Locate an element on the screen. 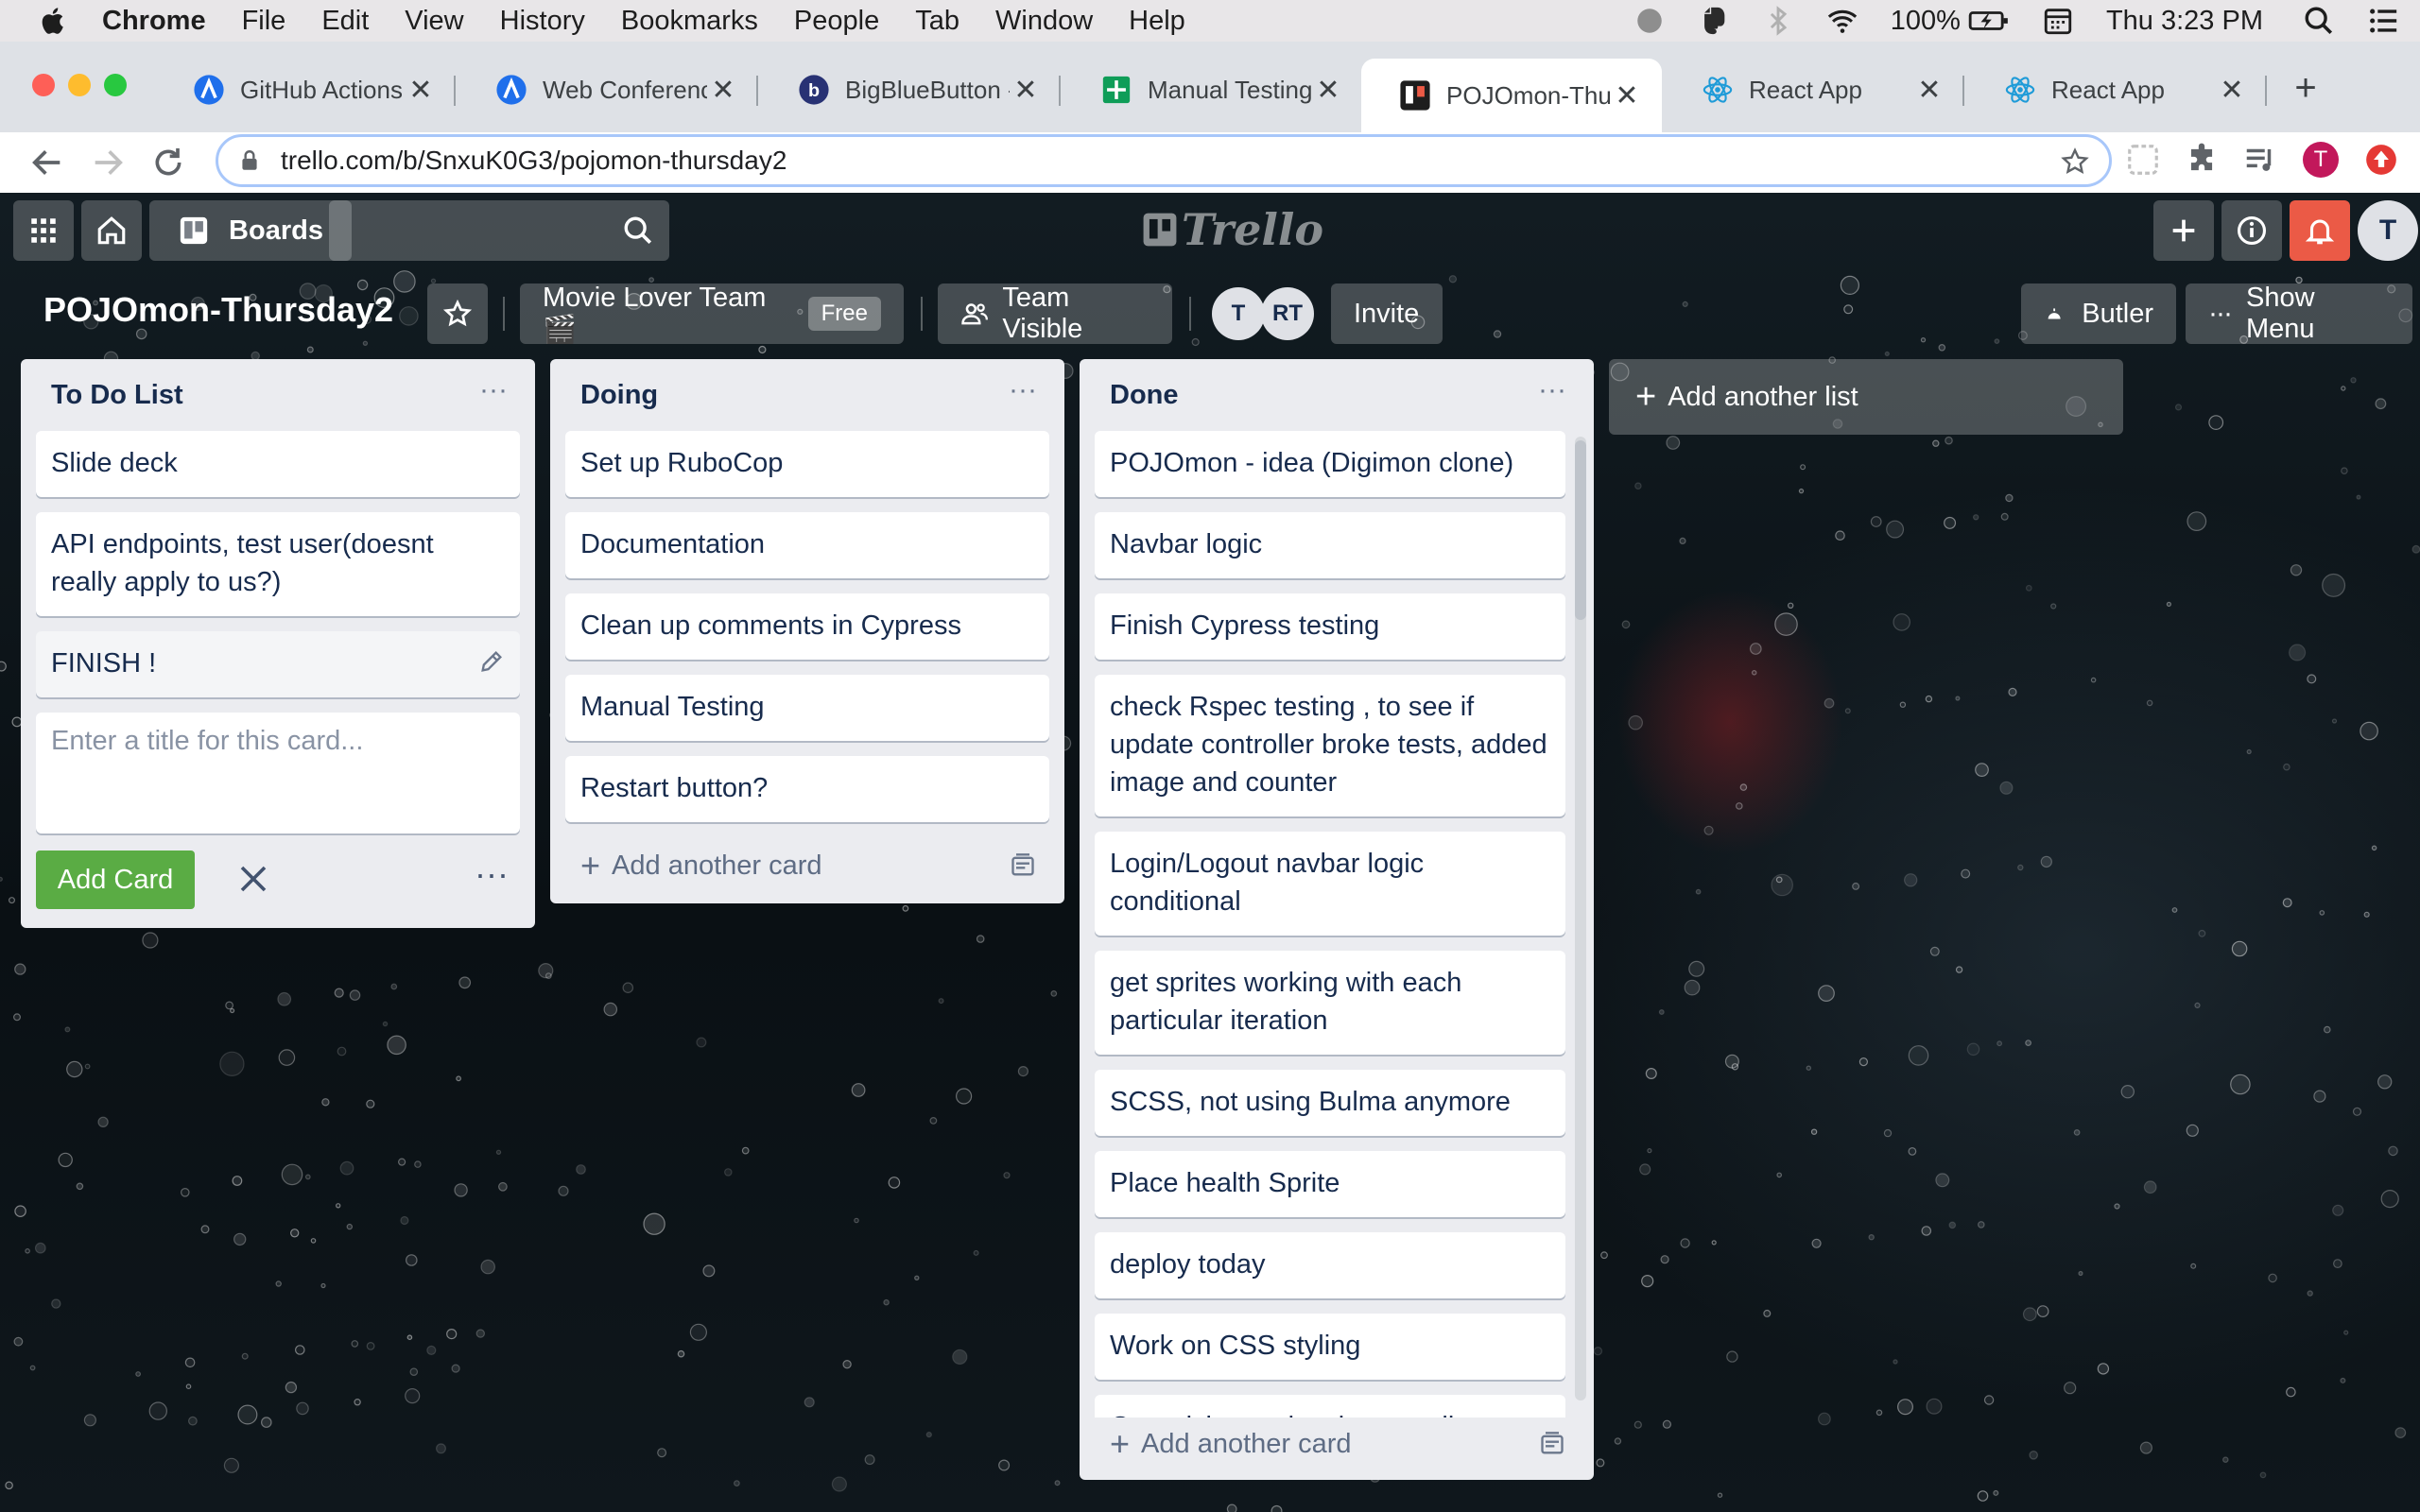 This screenshot has height=1512, width=2420. extension-icon is located at coordinates (2143, 160).